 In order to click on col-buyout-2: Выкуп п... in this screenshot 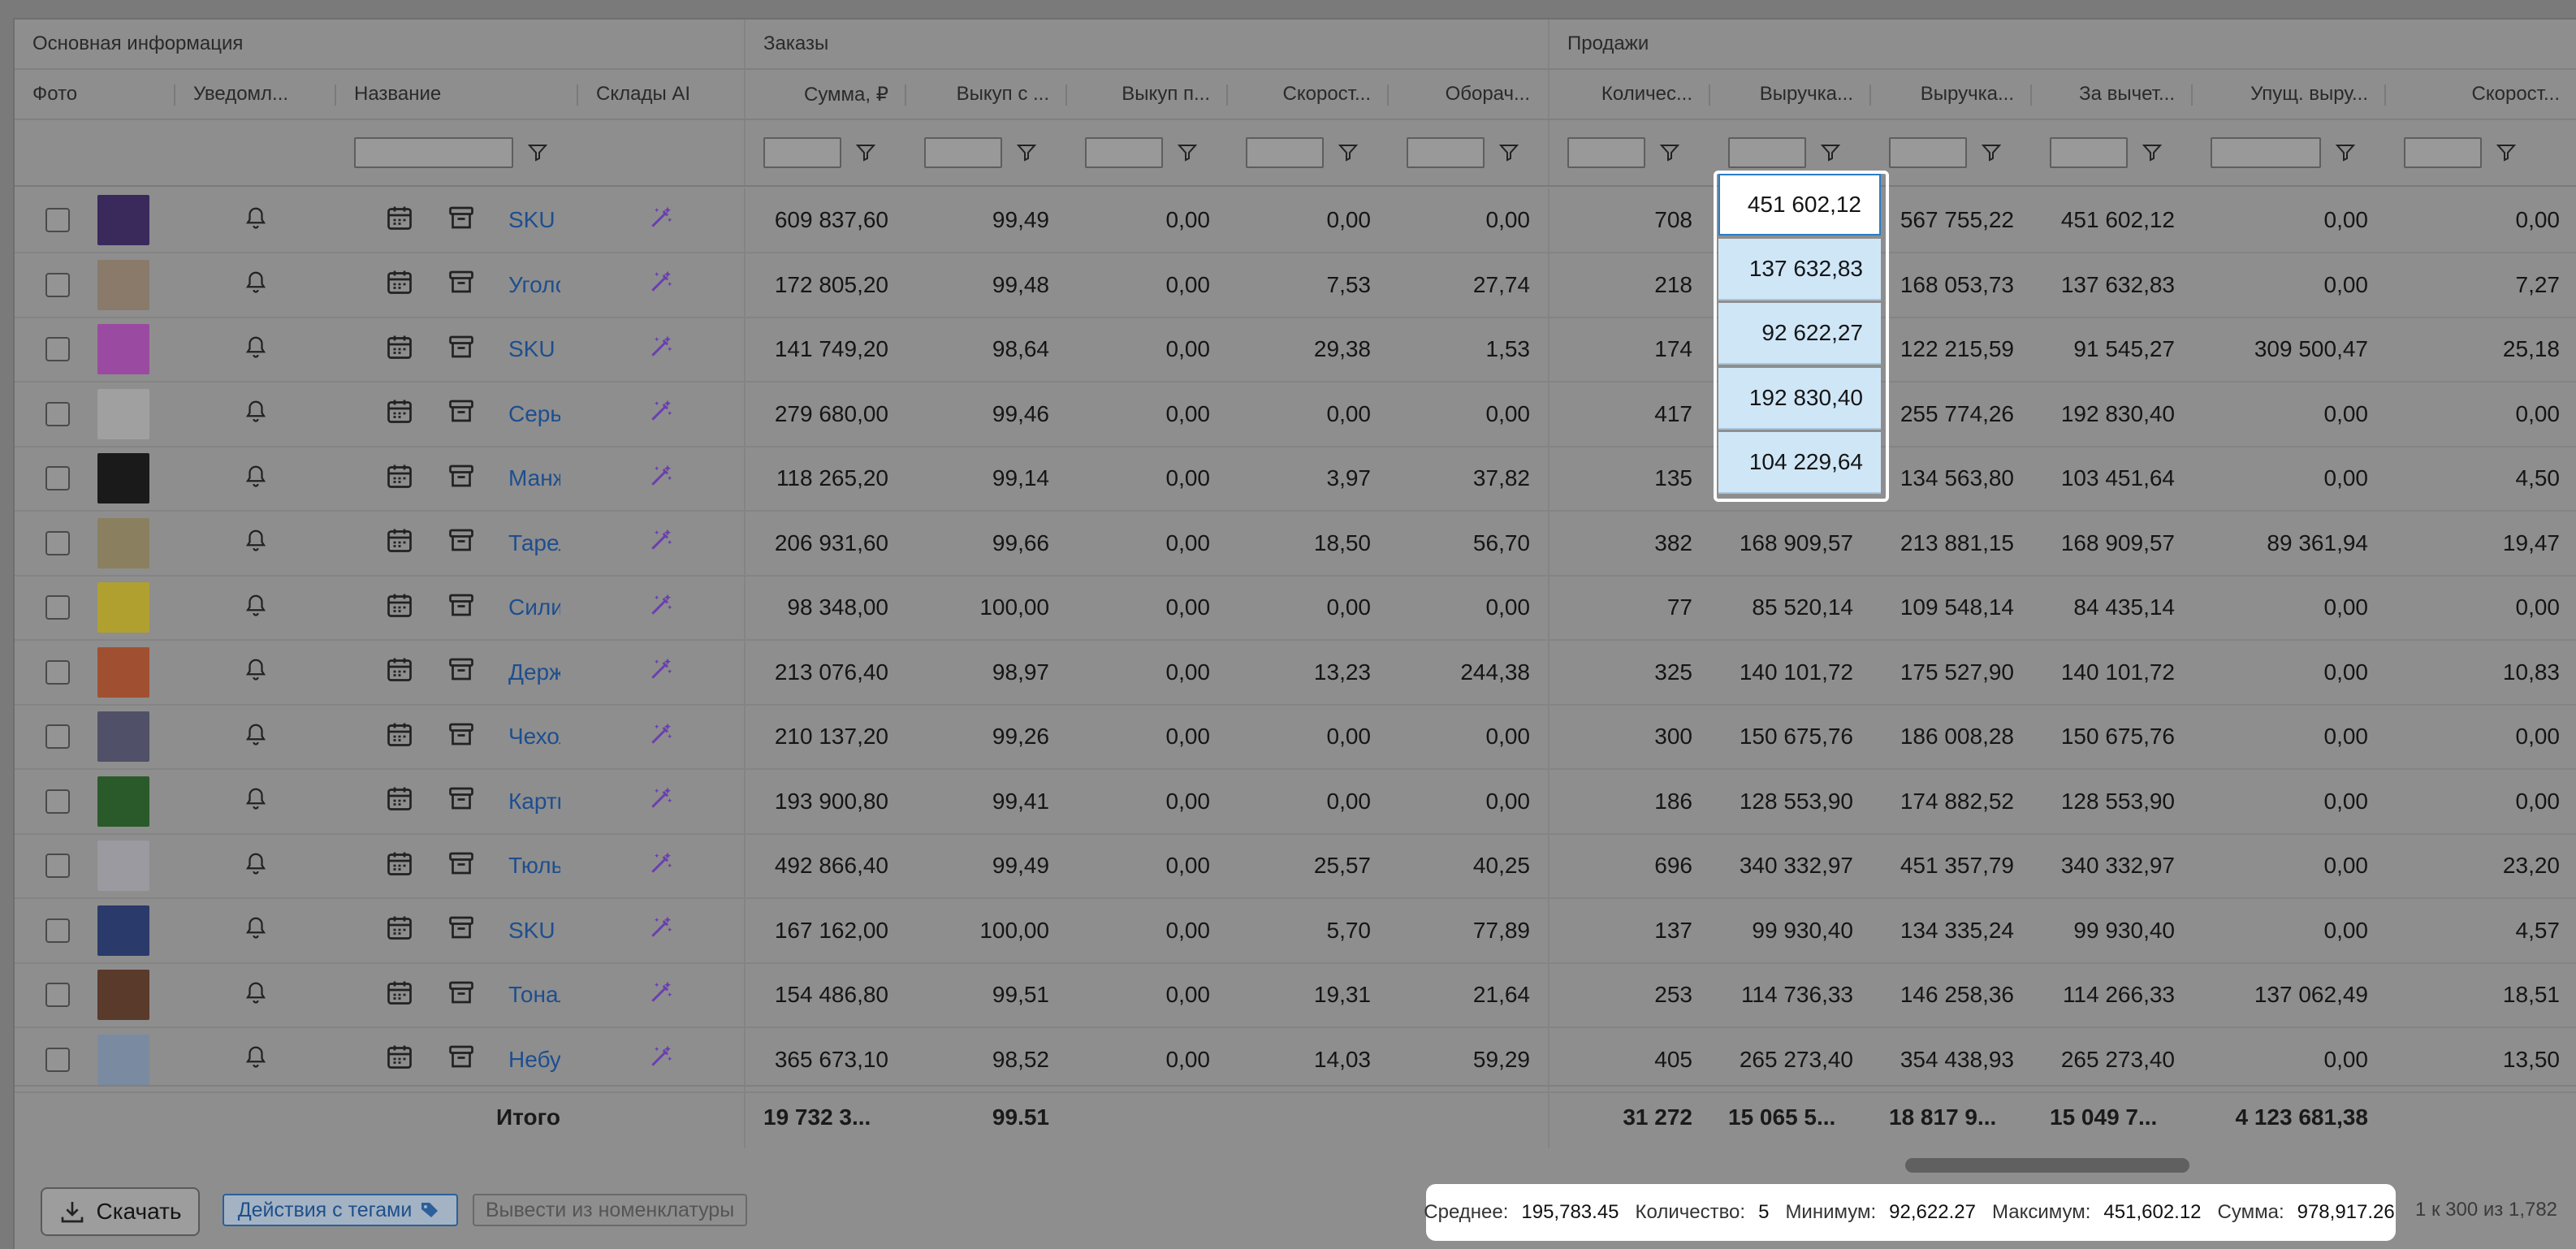, I will do `click(1148, 95)`.